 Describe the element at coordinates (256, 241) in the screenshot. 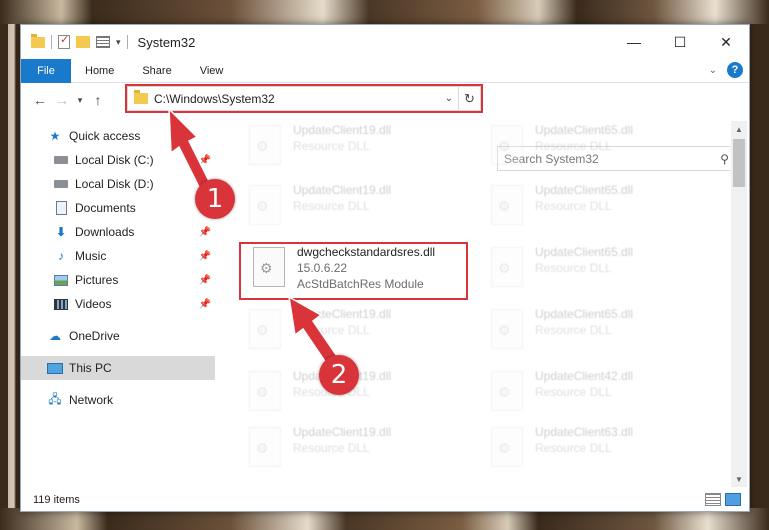

I see `callout-arrows` at that location.